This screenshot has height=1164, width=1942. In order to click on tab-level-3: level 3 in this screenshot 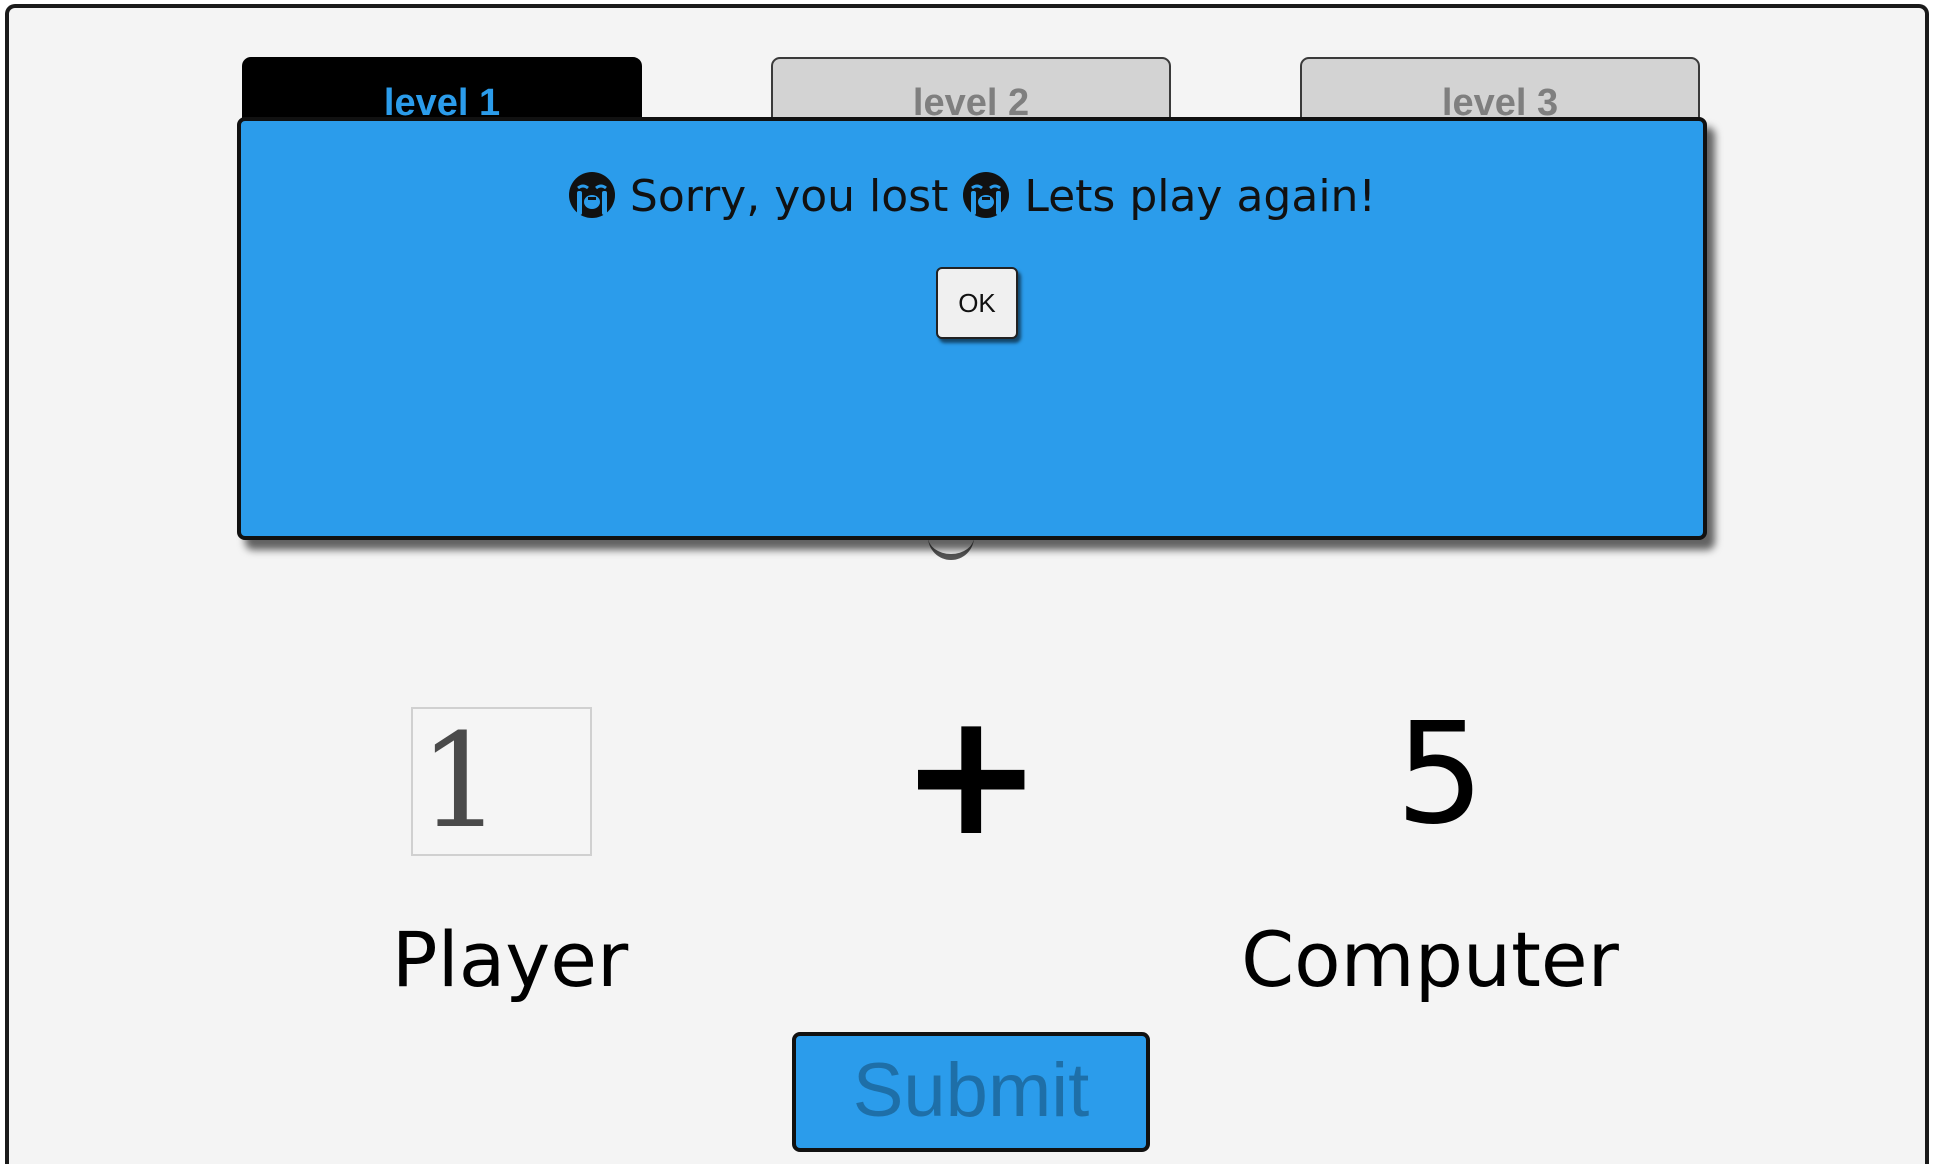, I will do `click(1500, 90)`.